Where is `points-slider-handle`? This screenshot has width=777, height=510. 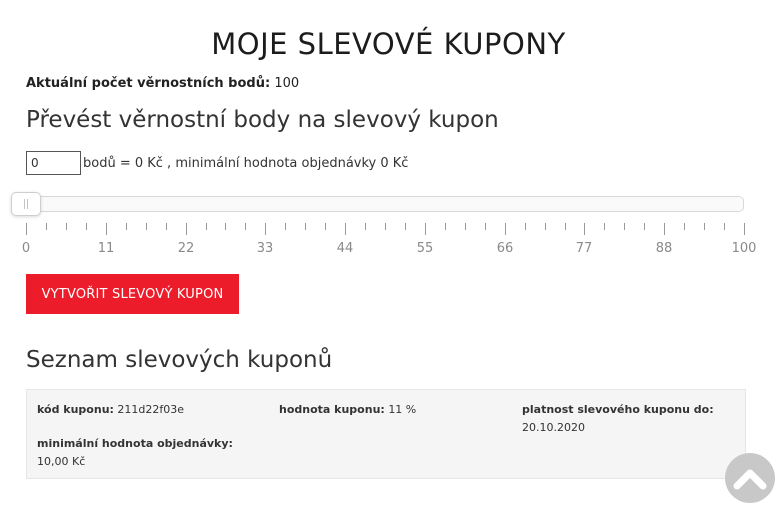
points-slider-handle is located at coordinates (26, 204).